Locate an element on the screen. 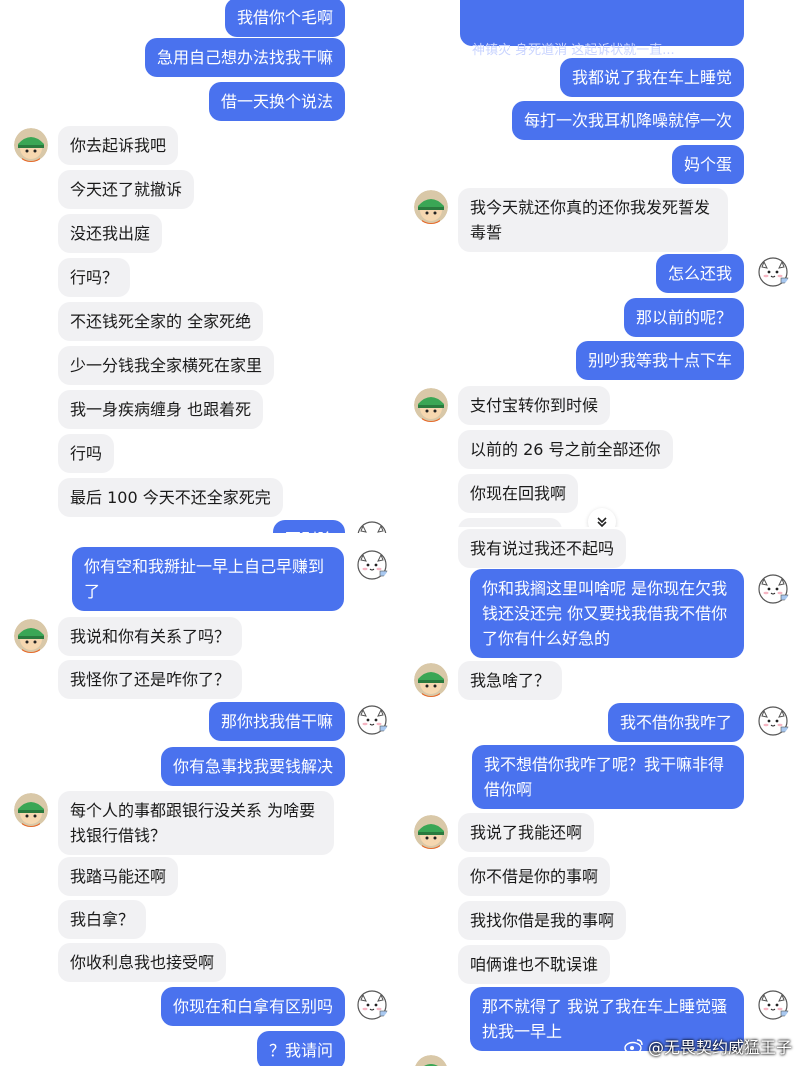  message-bubble-outgoing: 每打一次我耳机降噪就停一次 is located at coordinates (627, 120).